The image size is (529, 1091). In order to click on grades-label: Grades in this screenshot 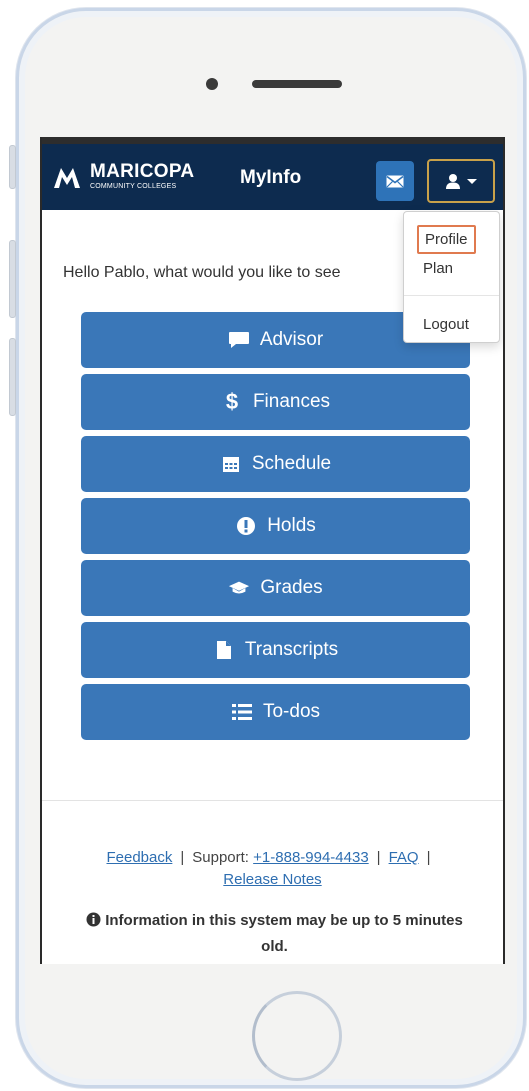, I will do `click(291, 587)`.